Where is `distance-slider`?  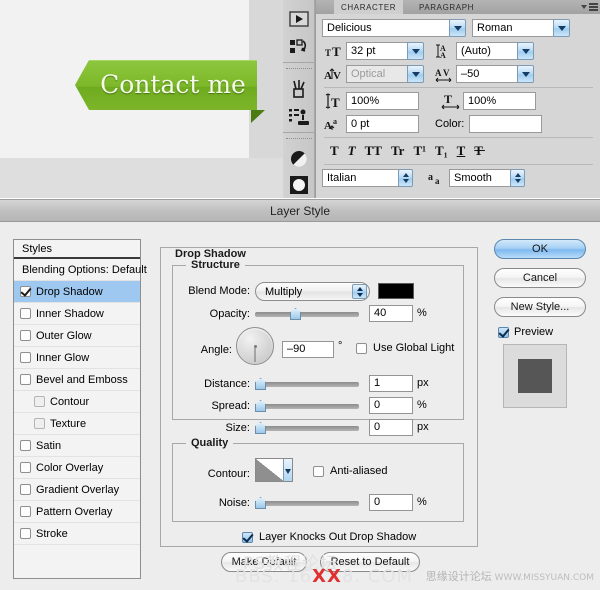
distance-slider is located at coordinates (307, 384).